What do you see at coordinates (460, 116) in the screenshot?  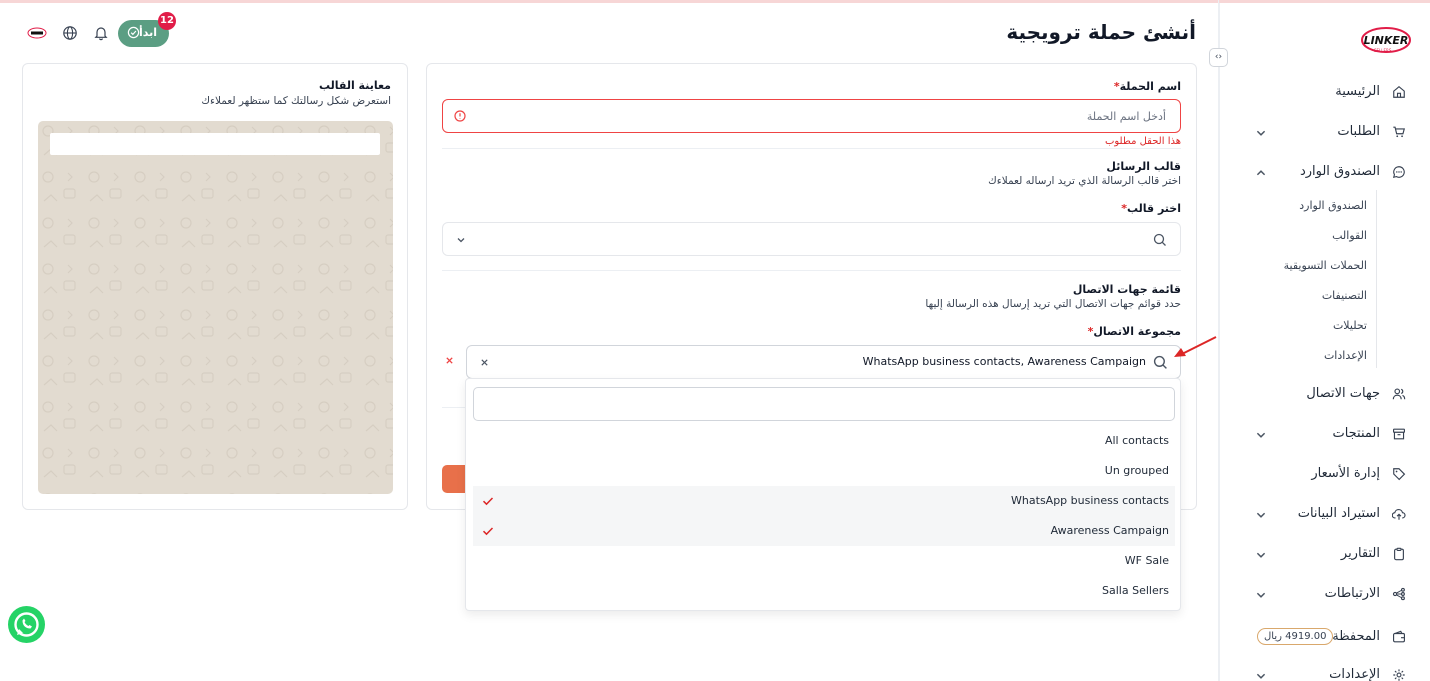 I see `error-icon` at bounding box center [460, 116].